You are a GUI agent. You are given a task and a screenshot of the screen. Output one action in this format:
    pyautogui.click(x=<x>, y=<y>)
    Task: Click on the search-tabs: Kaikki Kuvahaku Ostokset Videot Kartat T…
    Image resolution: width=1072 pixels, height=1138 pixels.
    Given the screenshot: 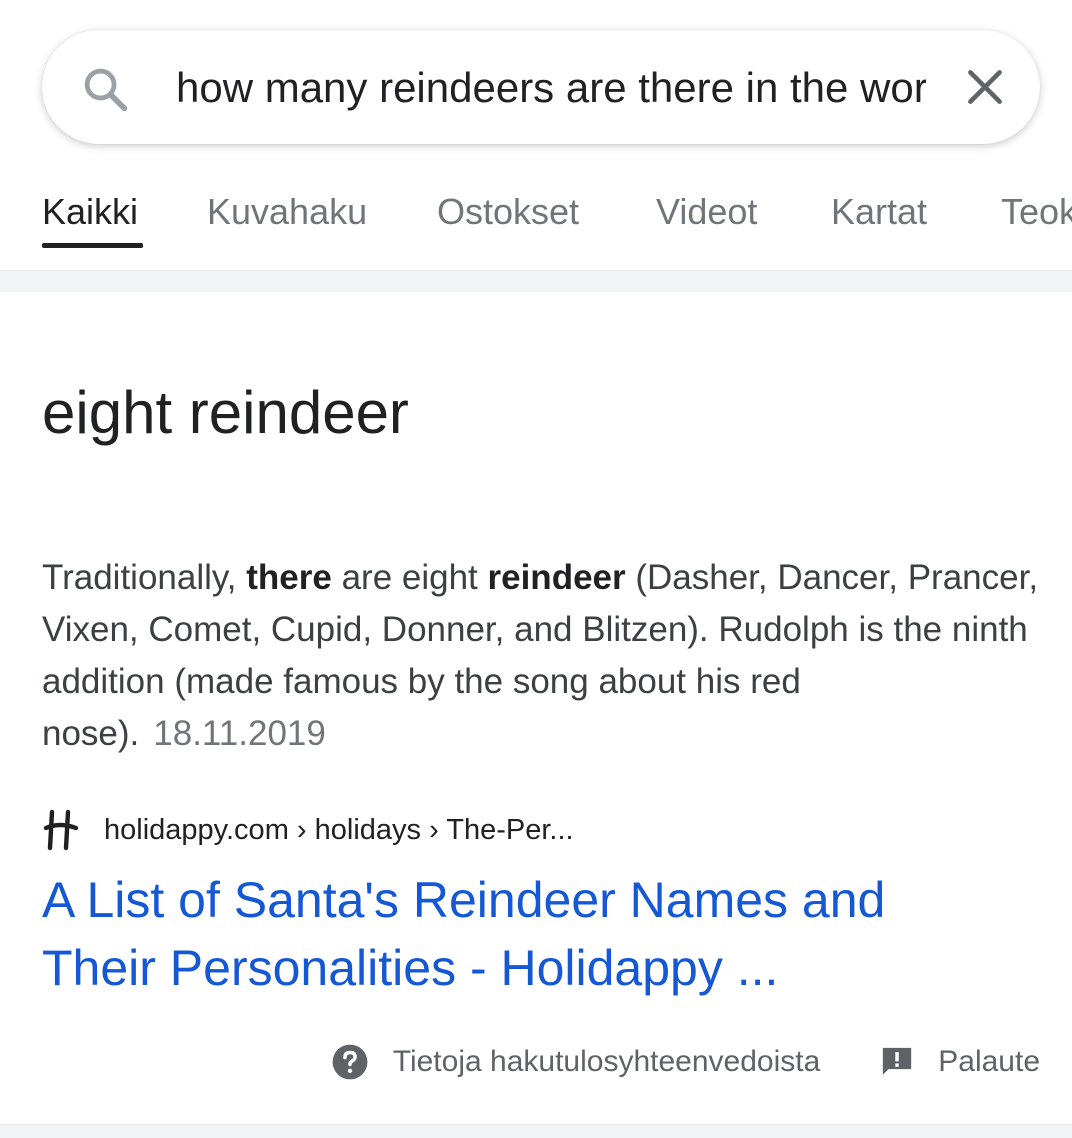 What is the action you would take?
    pyautogui.click(x=536, y=225)
    